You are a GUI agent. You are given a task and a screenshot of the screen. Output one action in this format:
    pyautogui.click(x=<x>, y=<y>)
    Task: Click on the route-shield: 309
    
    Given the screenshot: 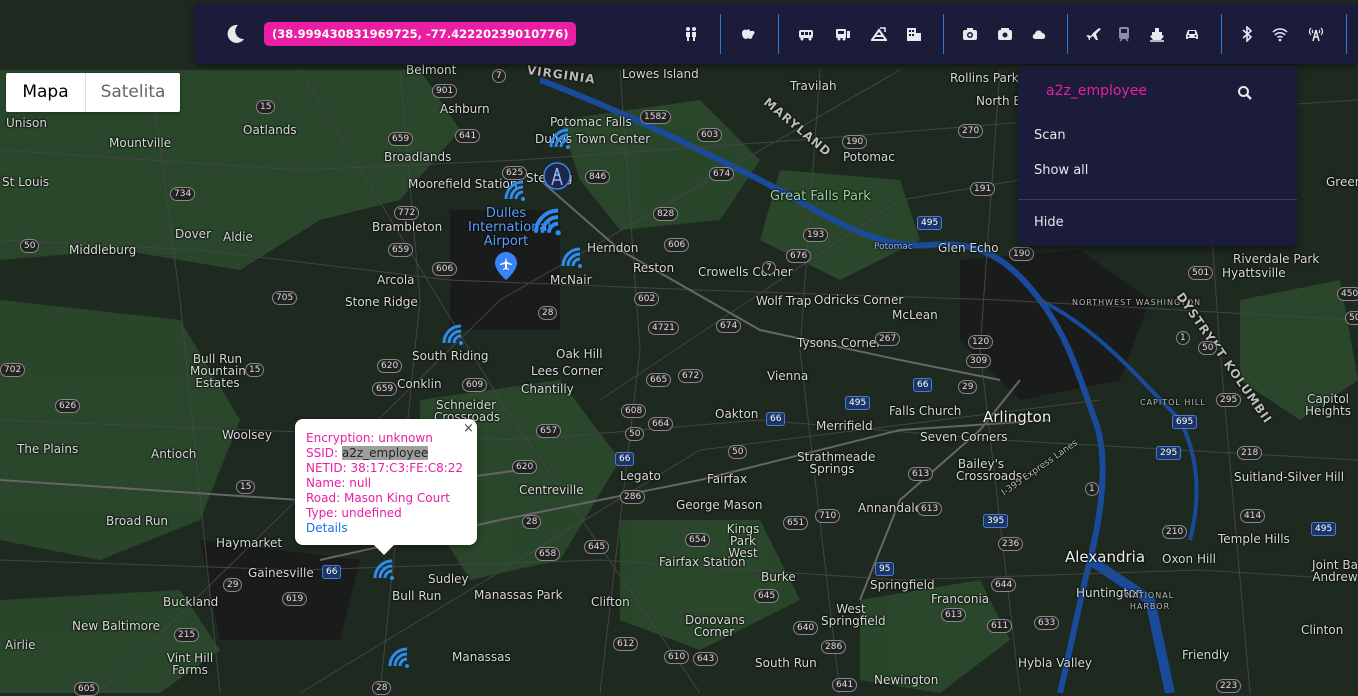 What is the action you would take?
    pyautogui.click(x=979, y=361)
    